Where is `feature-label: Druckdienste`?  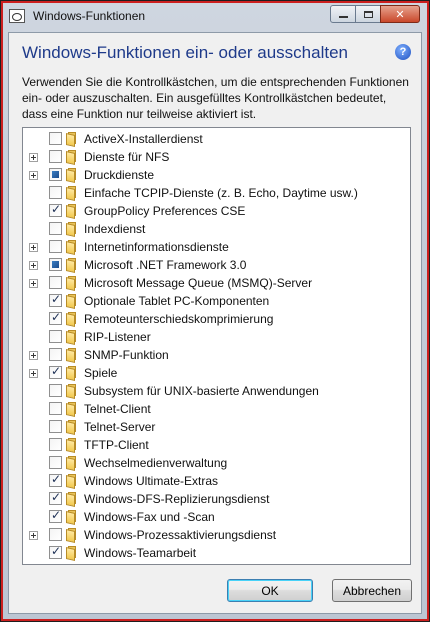 feature-label: Druckdienste is located at coordinates (119, 175).